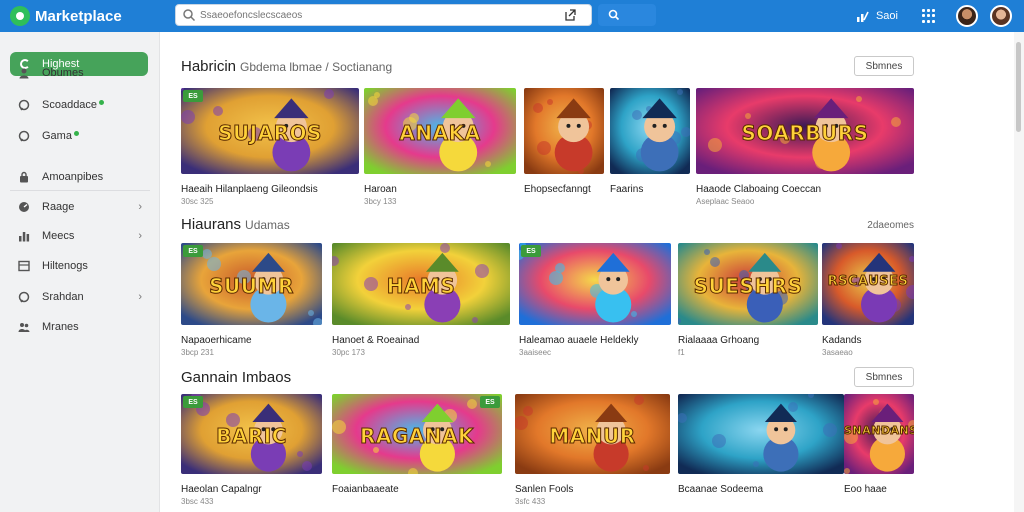 This screenshot has width=1024, height=512. What do you see at coordinates (592, 489) in the screenshot?
I see `game-title: Sanlen Fools` at bounding box center [592, 489].